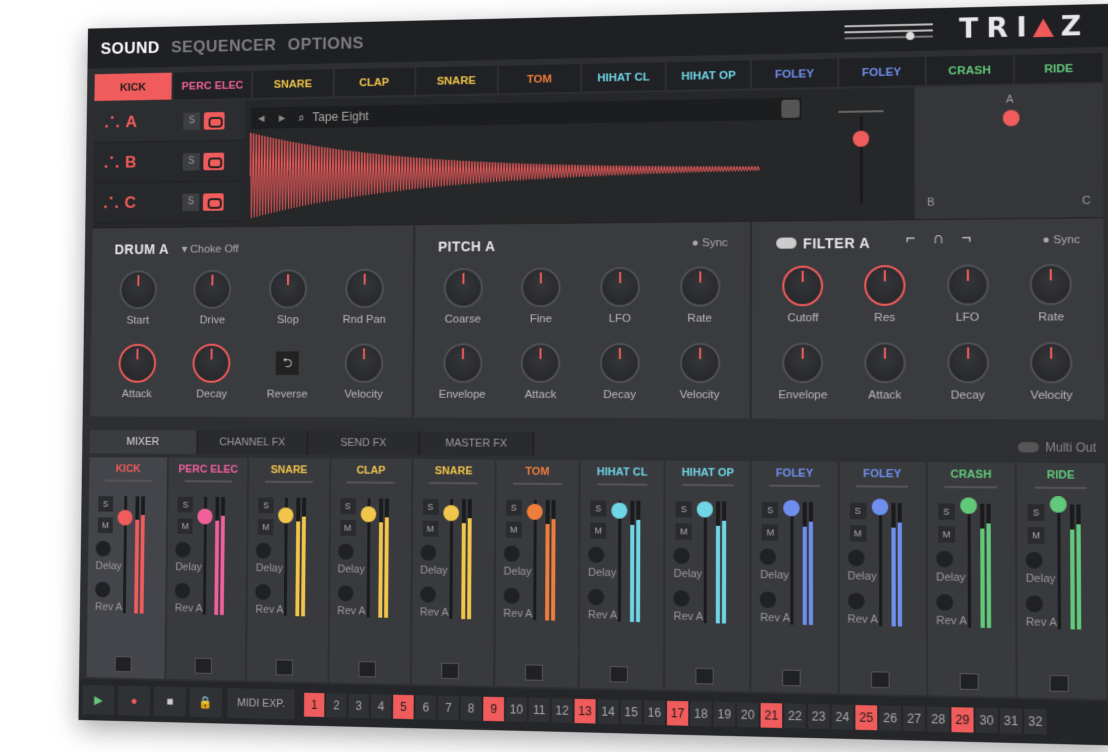  Describe the element at coordinates (1011, 721) in the screenshot. I see `step-button: 31` at that location.